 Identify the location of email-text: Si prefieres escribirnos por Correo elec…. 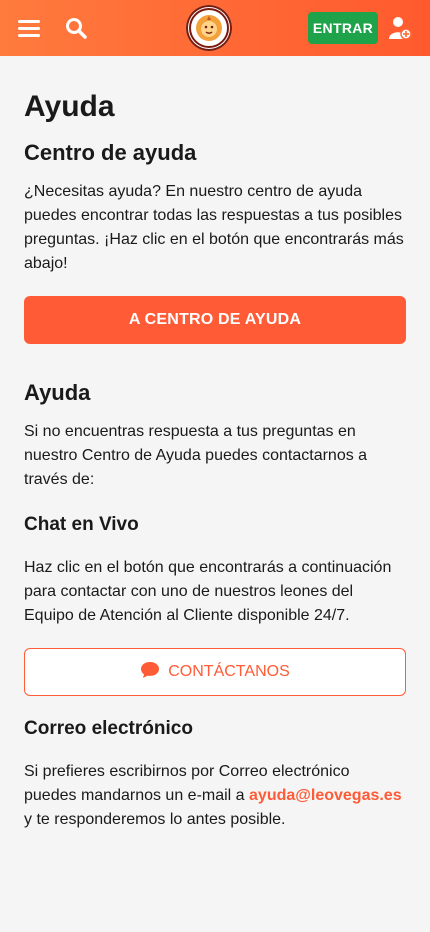
(215, 796).